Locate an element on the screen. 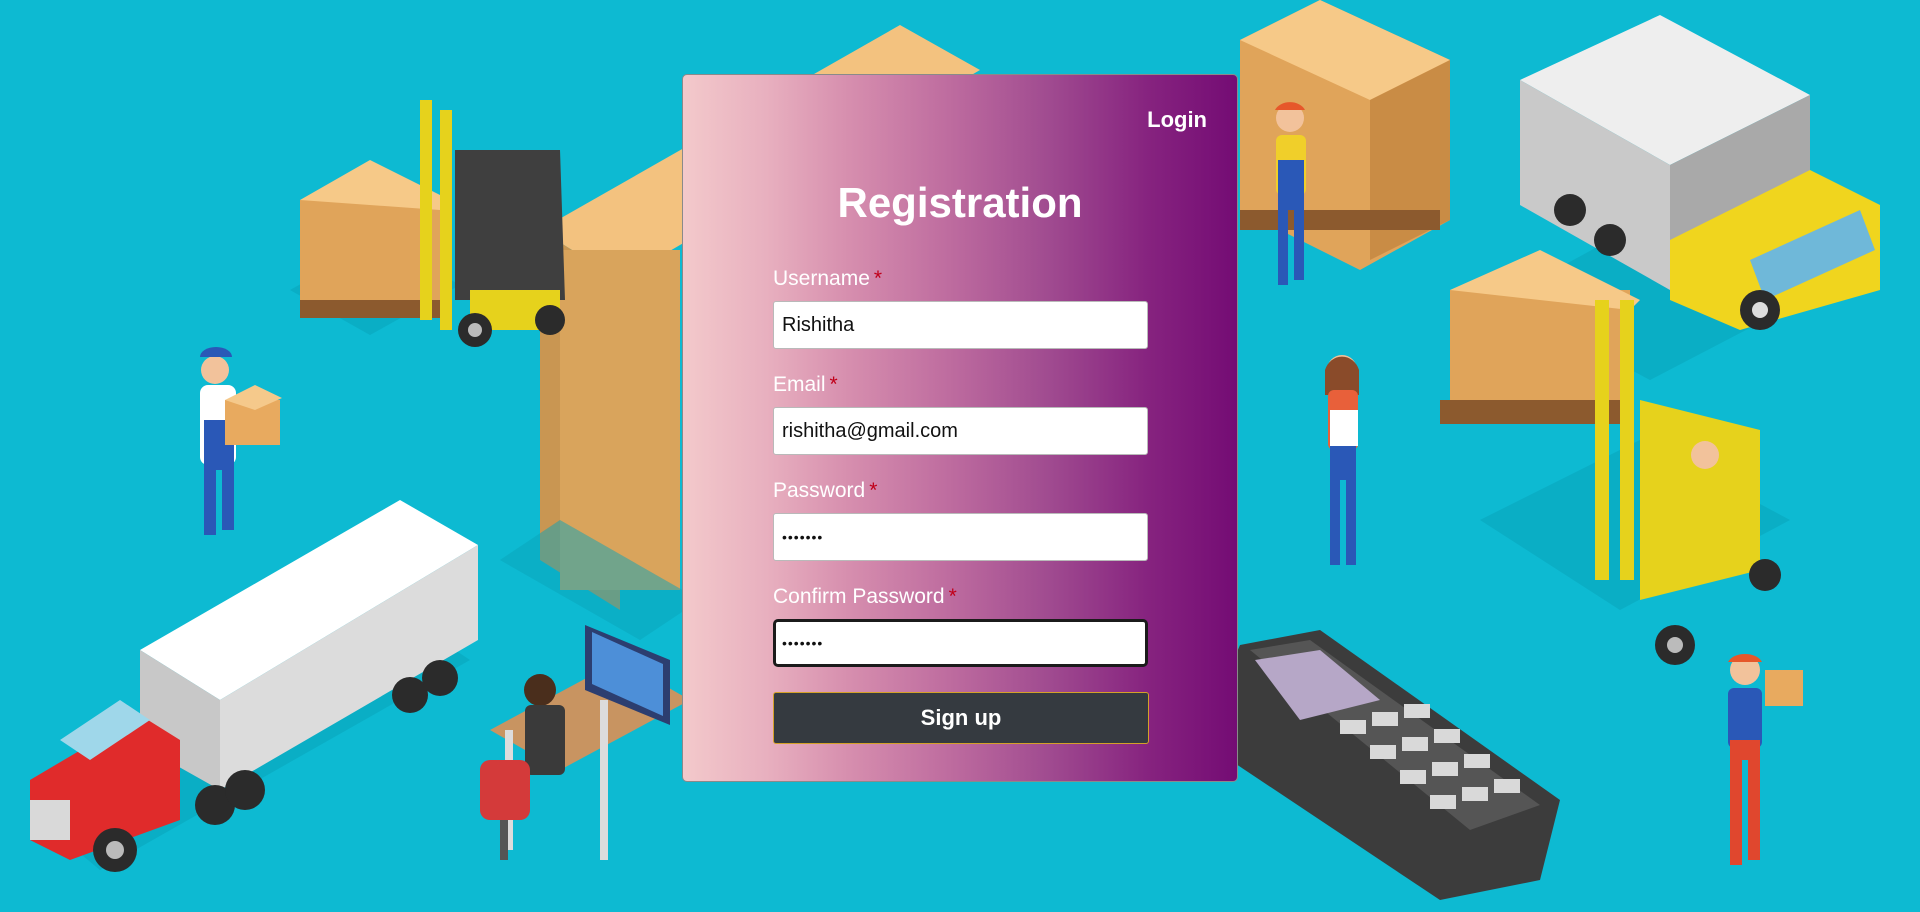  confirm-password-field-group: Confirm Password * is located at coordinates (960, 626).